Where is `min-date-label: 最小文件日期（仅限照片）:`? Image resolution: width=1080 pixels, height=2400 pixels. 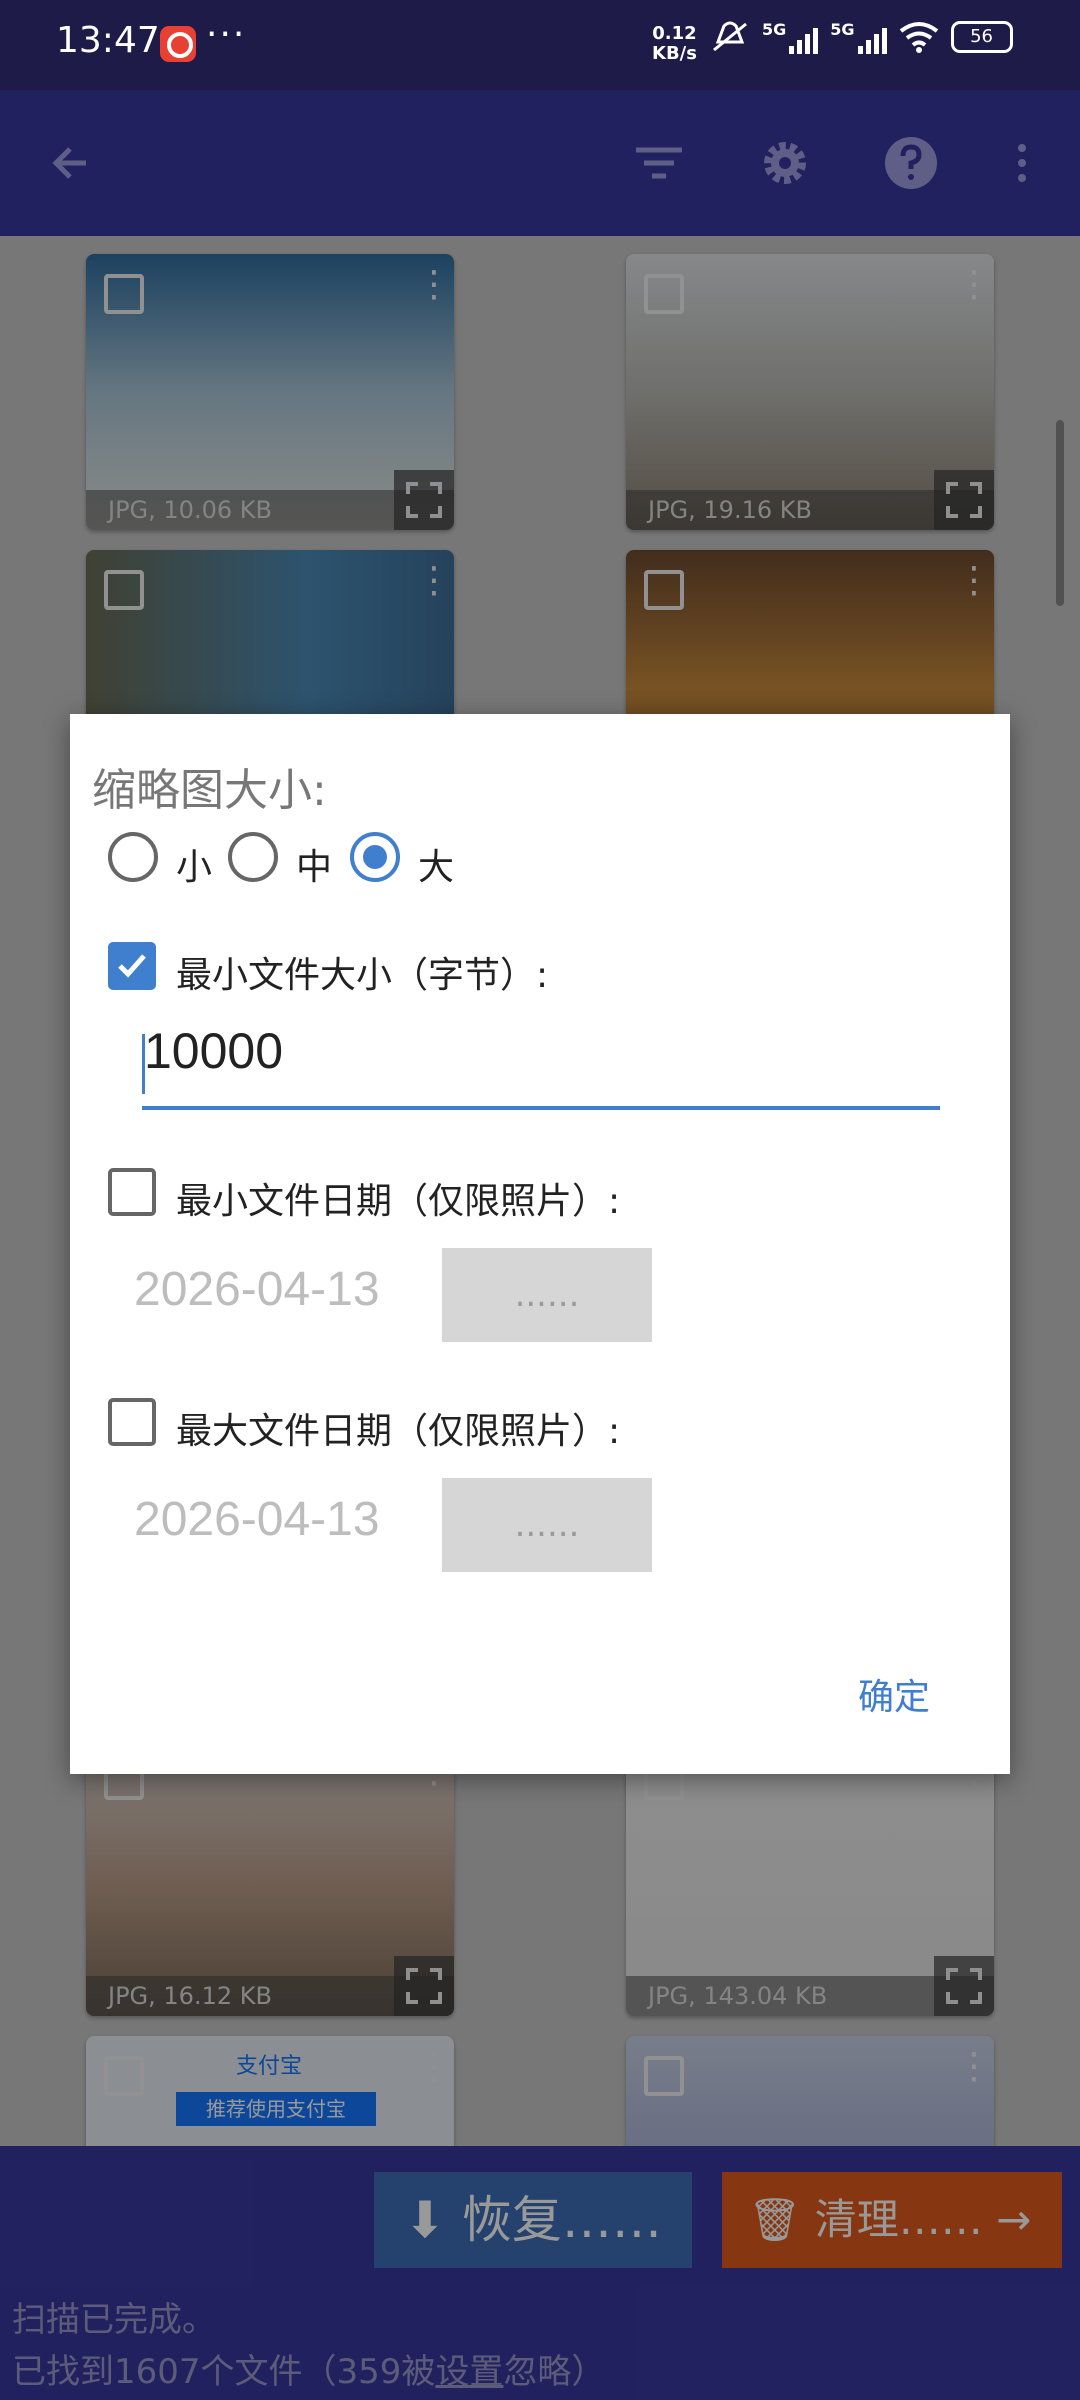 min-date-label: 最小文件日期（仅限照片）: is located at coordinates (398, 1201).